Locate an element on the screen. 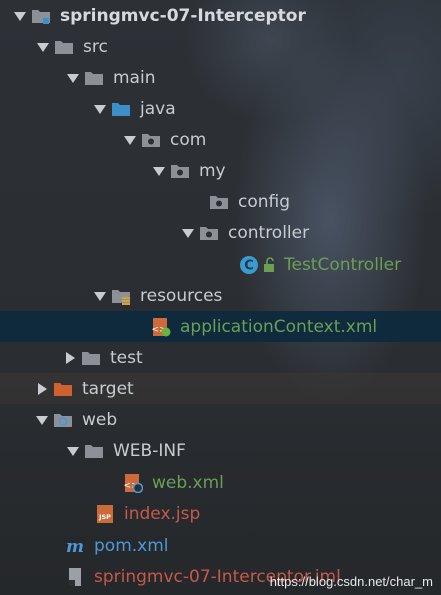 This screenshot has width=441, height=595. tree-item-label: resources is located at coordinates (181, 295).